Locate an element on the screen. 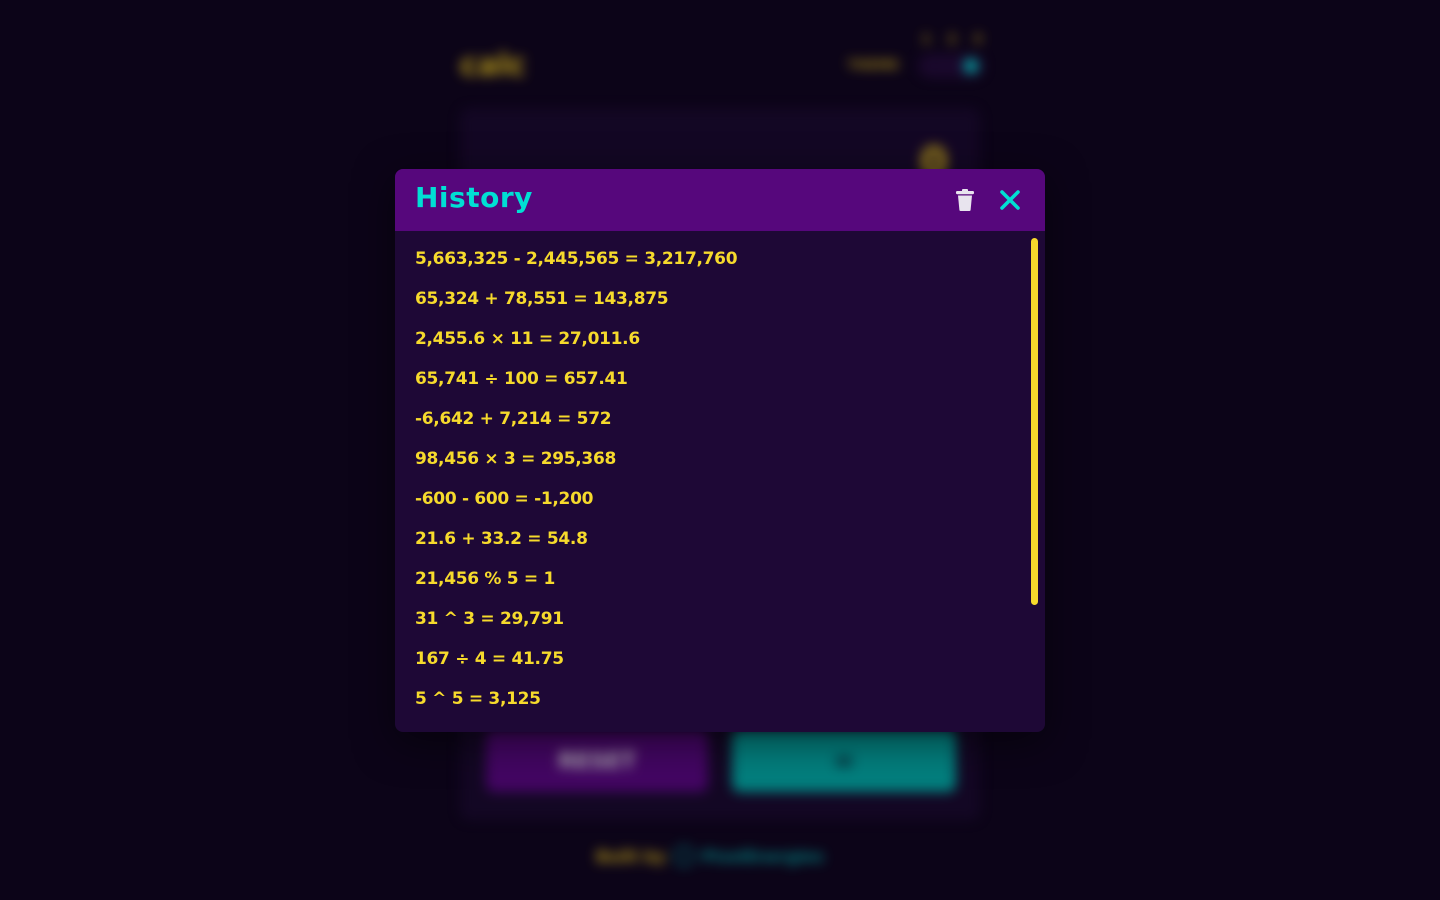 The image size is (1440, 900). theme-number-1: 1 is located at coordinates (926, 39).